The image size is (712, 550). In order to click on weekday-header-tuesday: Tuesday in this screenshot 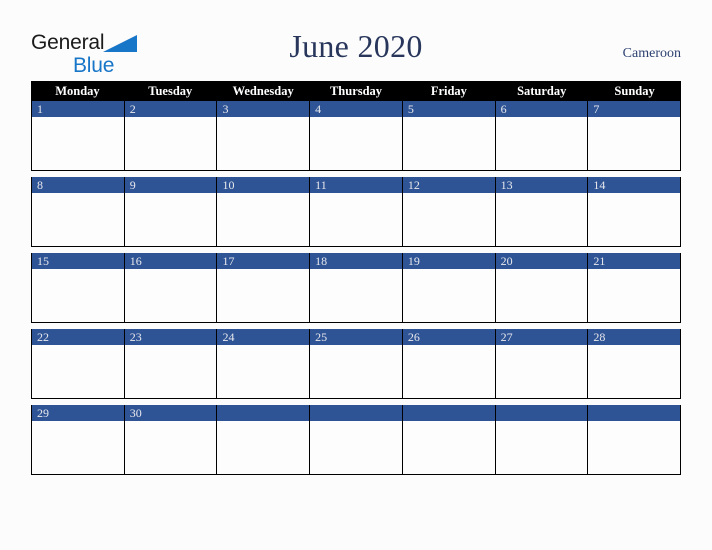, I will do `click(170, 91)`.